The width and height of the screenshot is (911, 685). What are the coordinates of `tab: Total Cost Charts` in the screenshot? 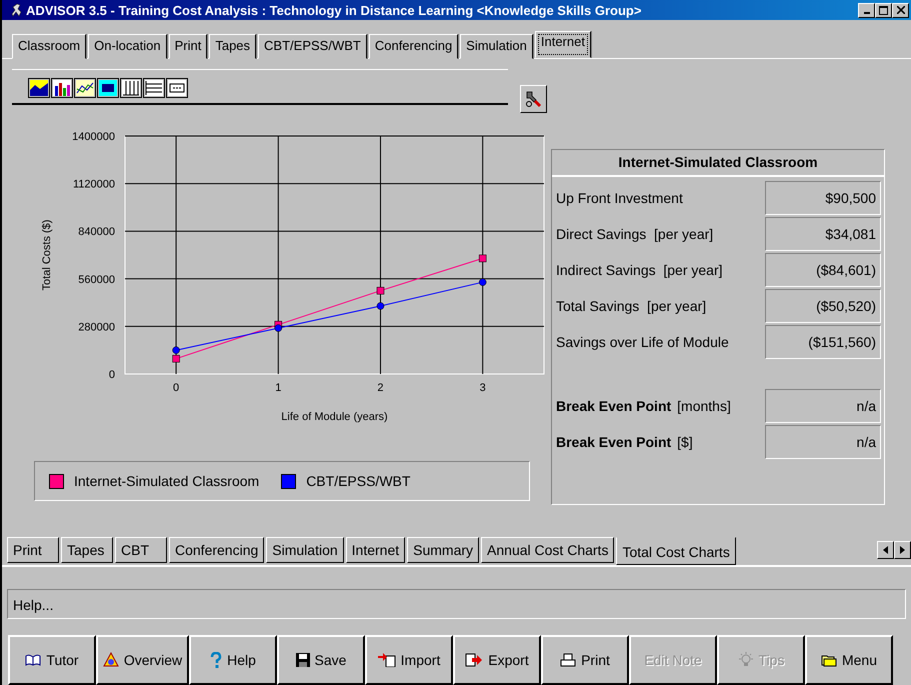 It's located at (676, 551).